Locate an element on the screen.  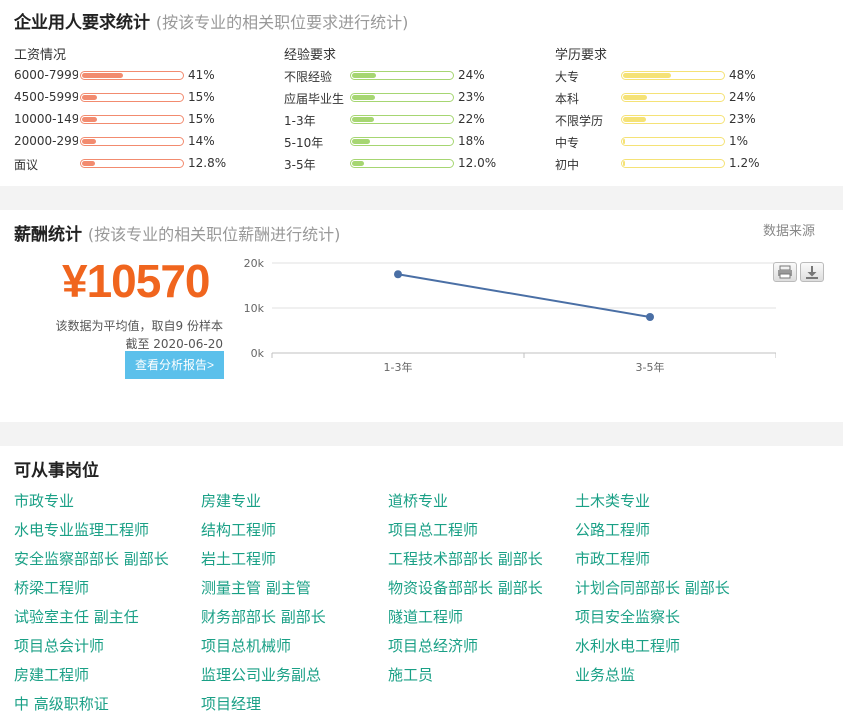
stat-label: 4500-5999 is located at coordinates (46, 97).